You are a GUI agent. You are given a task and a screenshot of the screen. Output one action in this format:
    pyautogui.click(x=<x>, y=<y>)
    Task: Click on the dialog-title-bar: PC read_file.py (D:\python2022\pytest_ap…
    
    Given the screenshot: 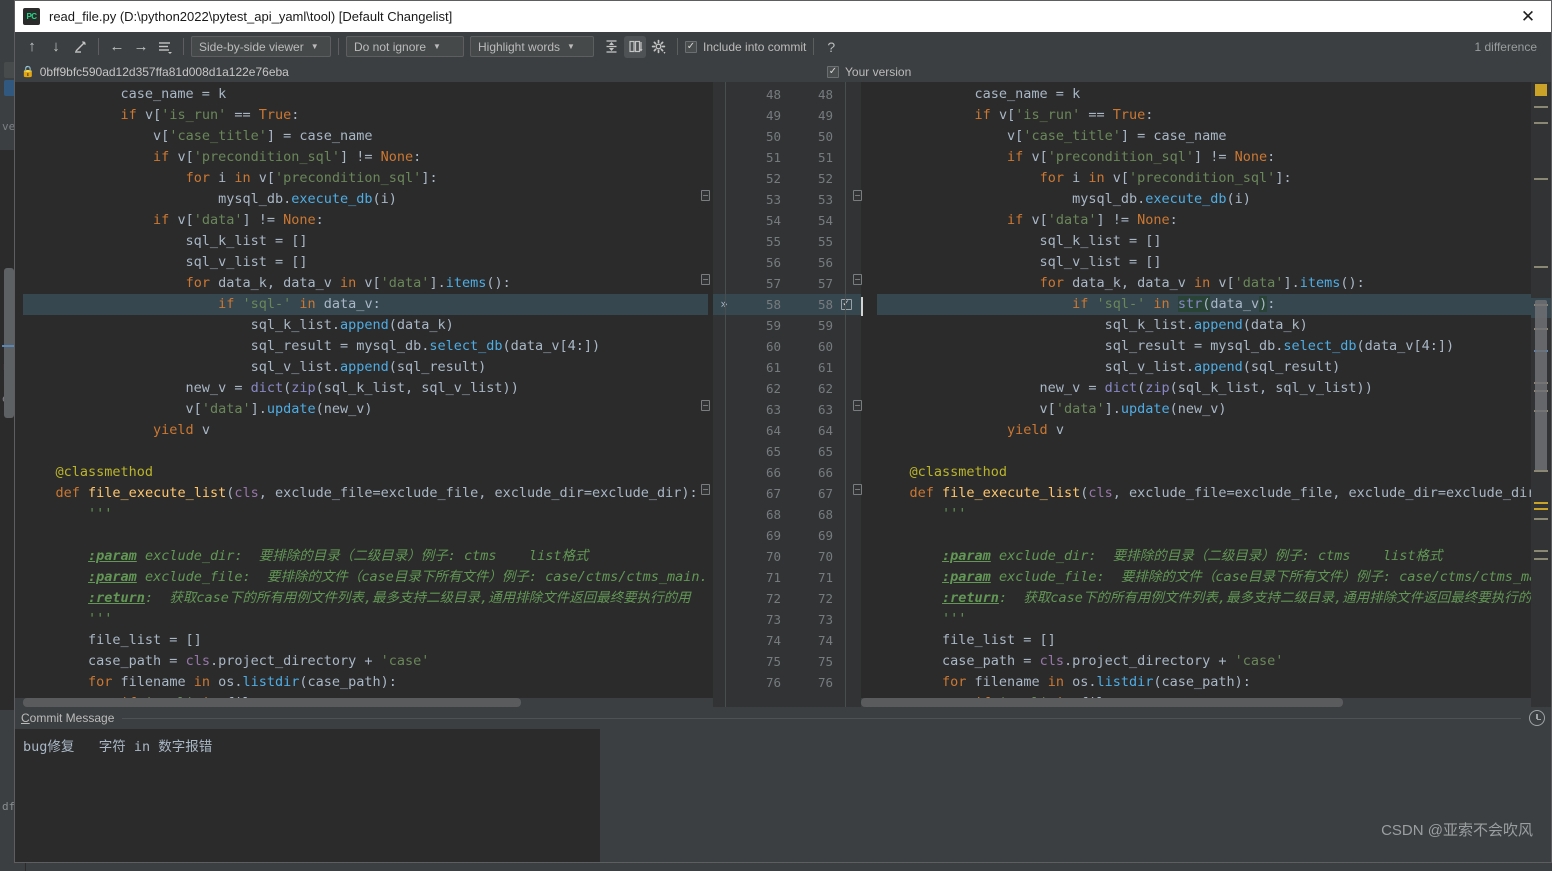 What is the action you would take?
    pyautogui.click(x=783, y=16)
    